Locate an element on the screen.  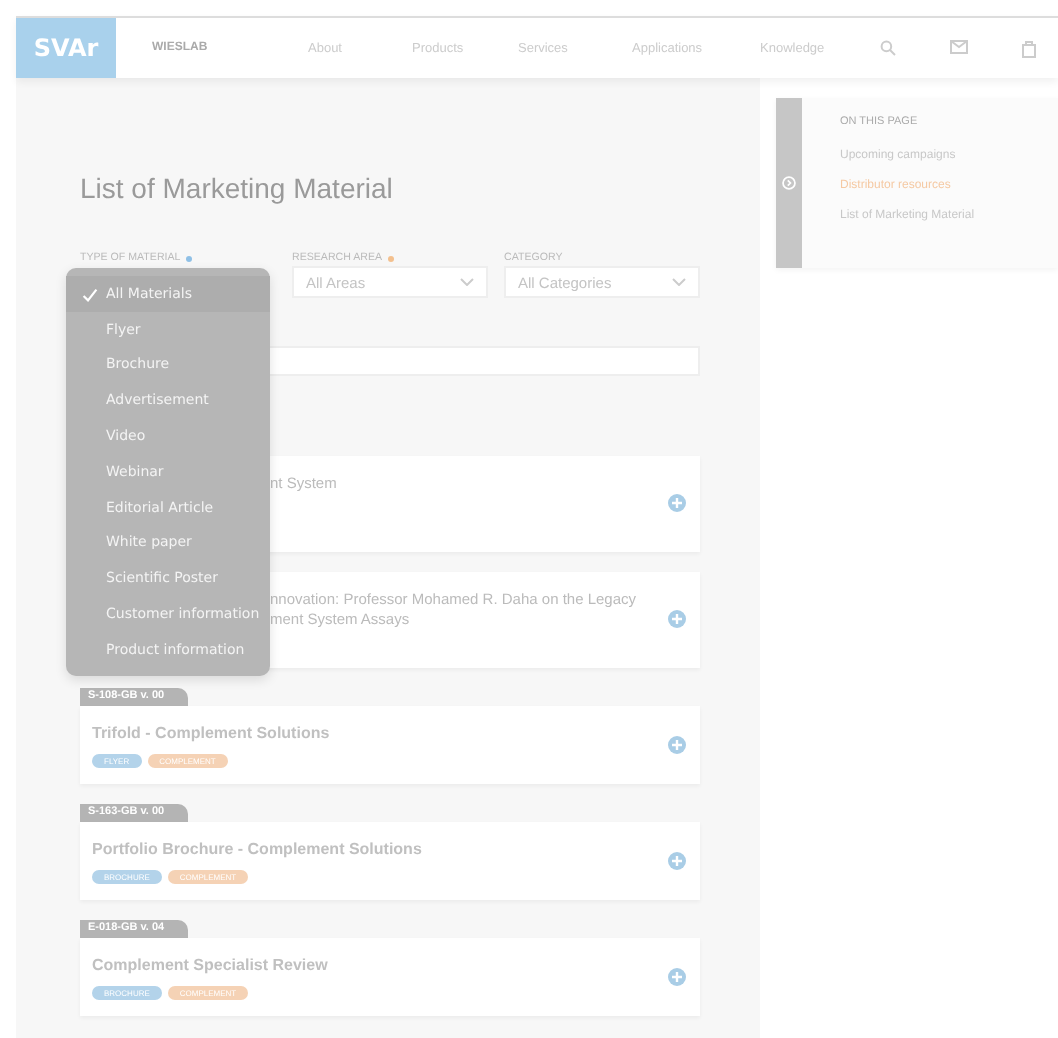
page-title: List of Marketing Material is located at coordinates (237, 189).